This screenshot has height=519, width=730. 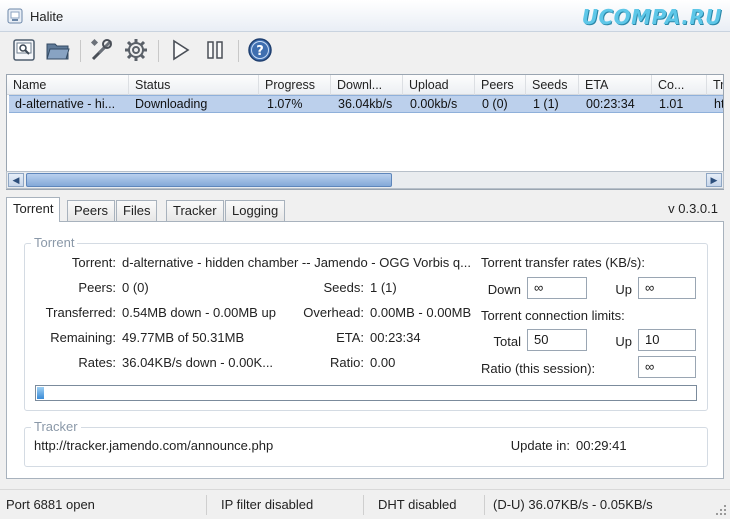 I want to click on ratio-label: Ratio:, so click(x=347, y=362).